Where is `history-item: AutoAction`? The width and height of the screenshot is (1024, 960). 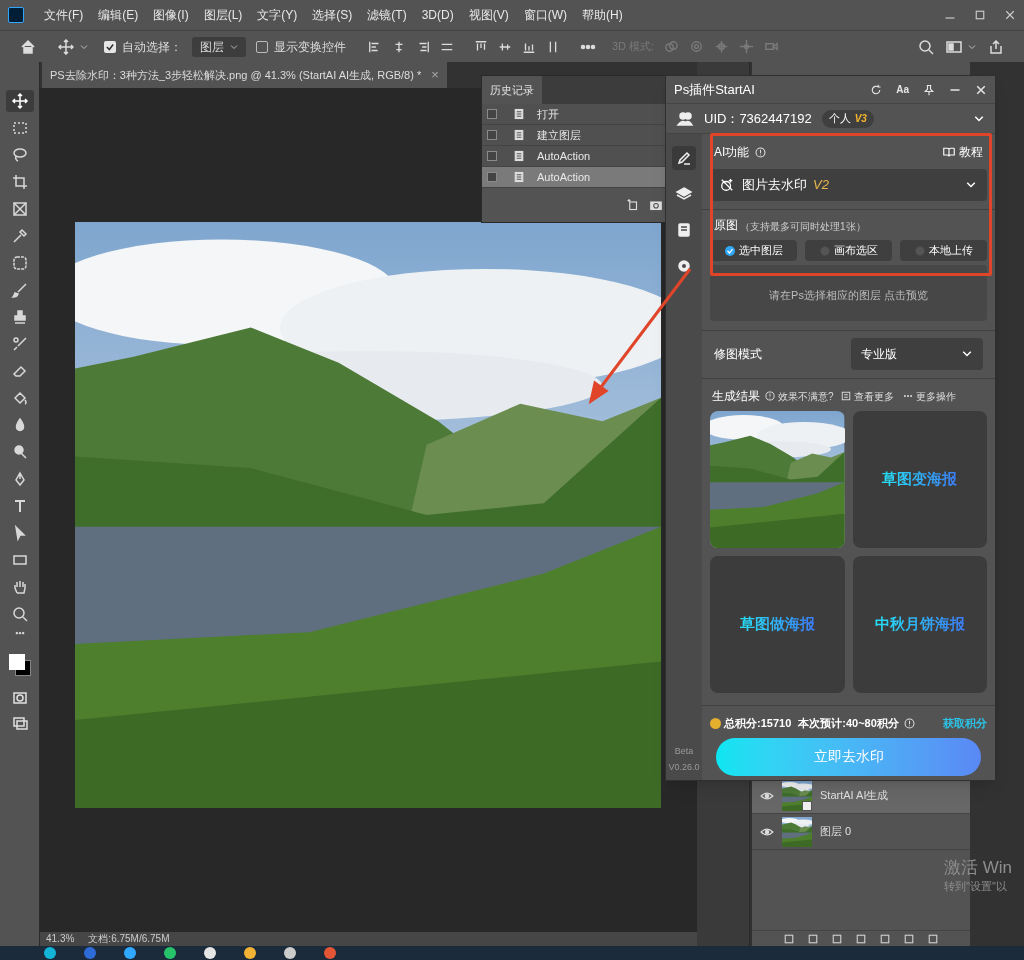
history-item: AutoAction is located at coordinates (574, 177).